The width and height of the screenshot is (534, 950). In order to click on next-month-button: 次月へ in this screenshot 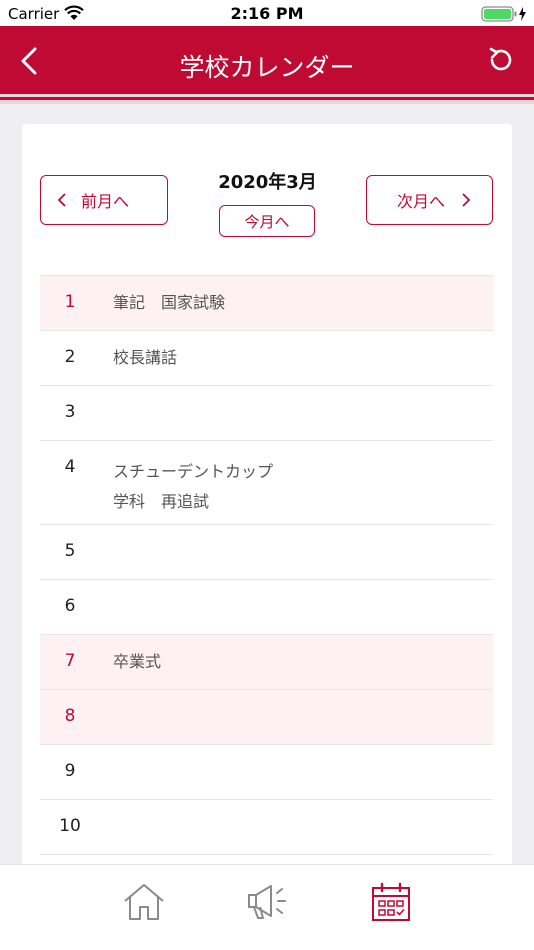, I will do `click(429, 200)`.